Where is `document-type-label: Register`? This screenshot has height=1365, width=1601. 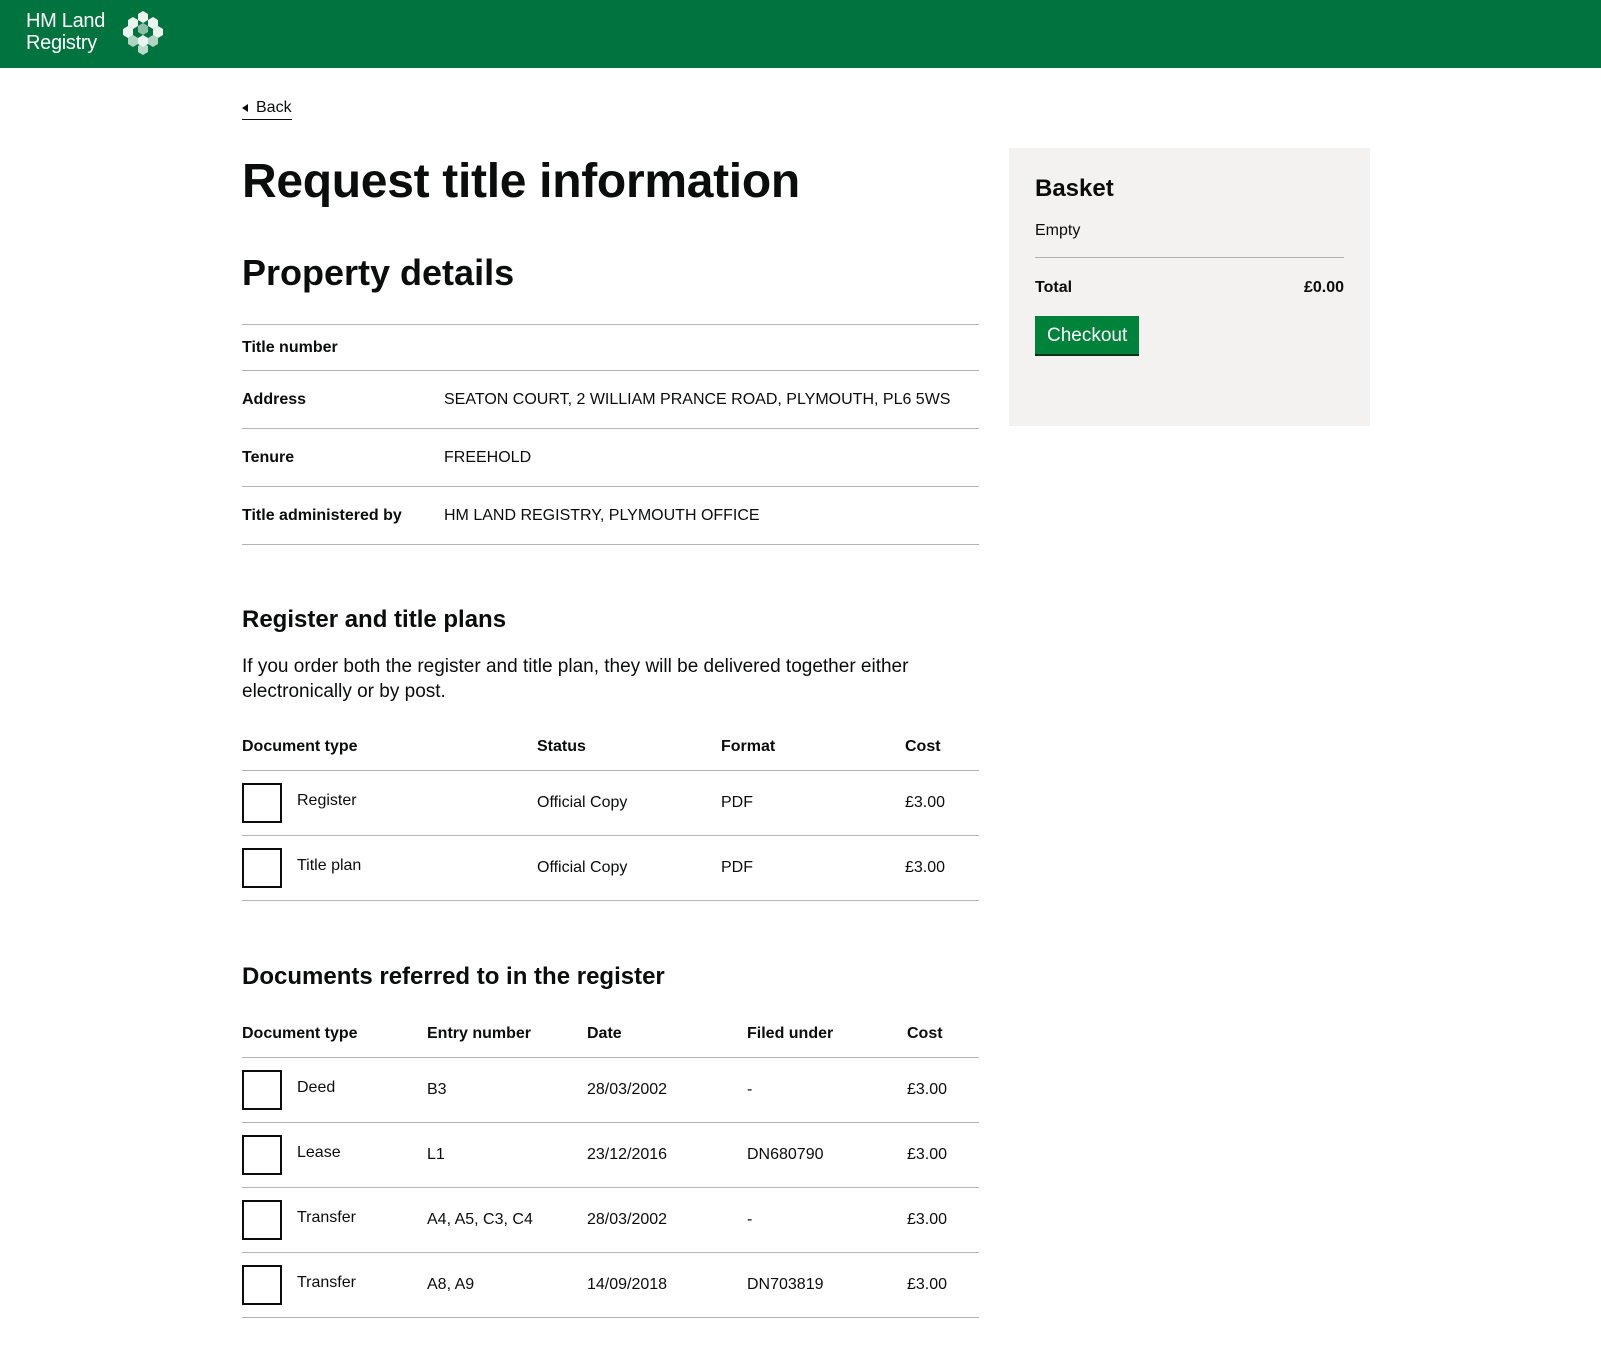
document-type-label: Register is located at coordinates (327, 801).